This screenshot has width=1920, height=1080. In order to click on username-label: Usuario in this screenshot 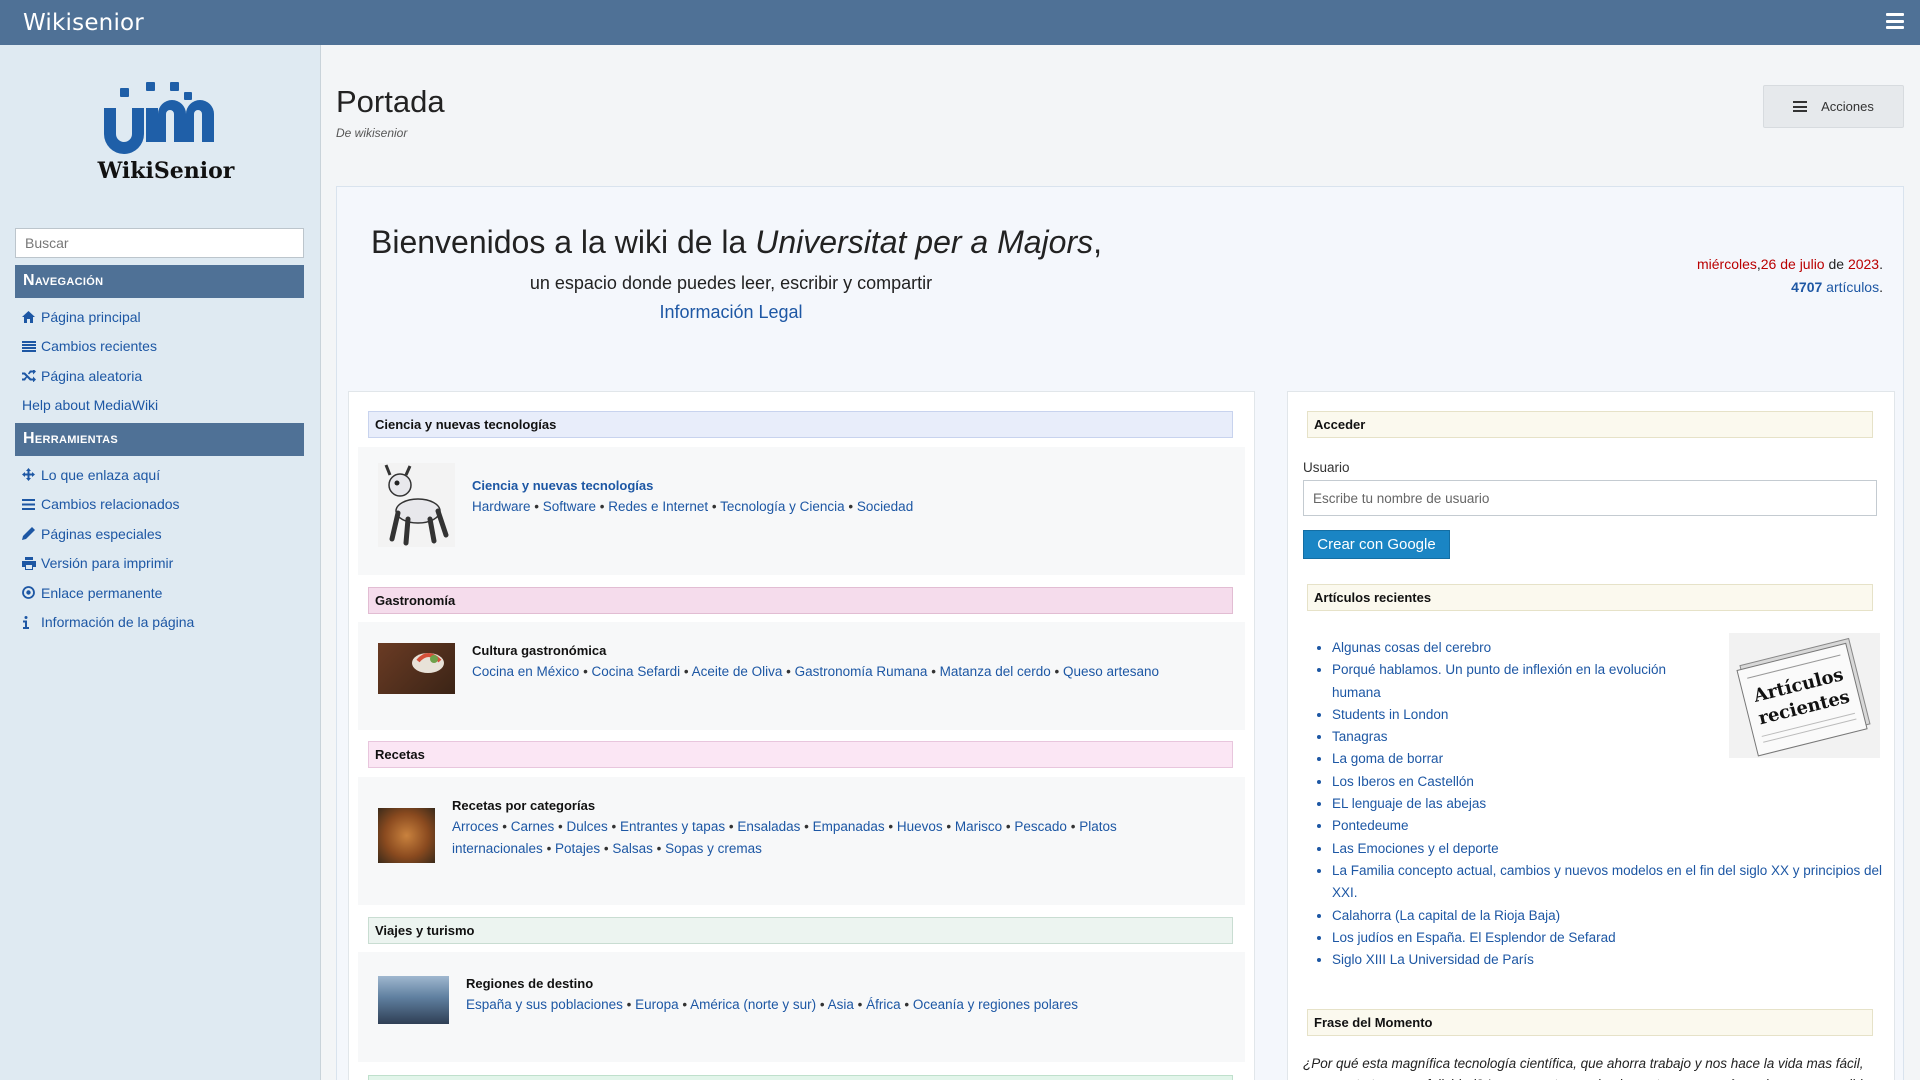, I will do `click(1326, 467)`.